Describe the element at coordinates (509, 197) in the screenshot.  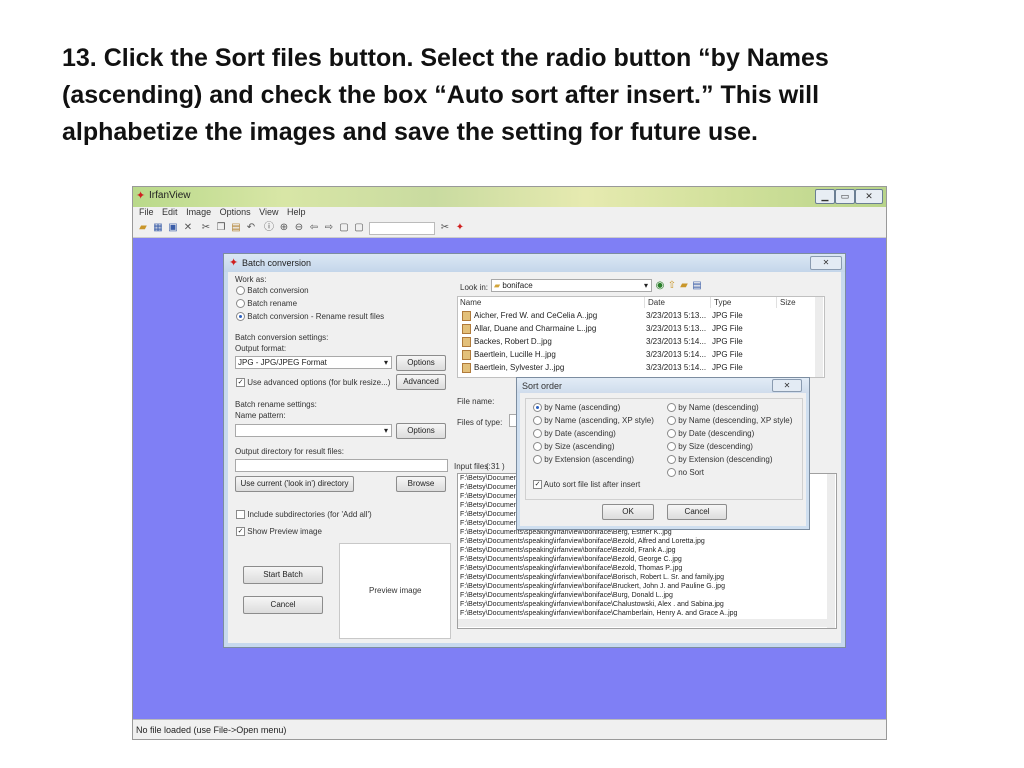
I see `app-titlebar: ✦ IrfanView ▁ ▭ ✕` at that location.